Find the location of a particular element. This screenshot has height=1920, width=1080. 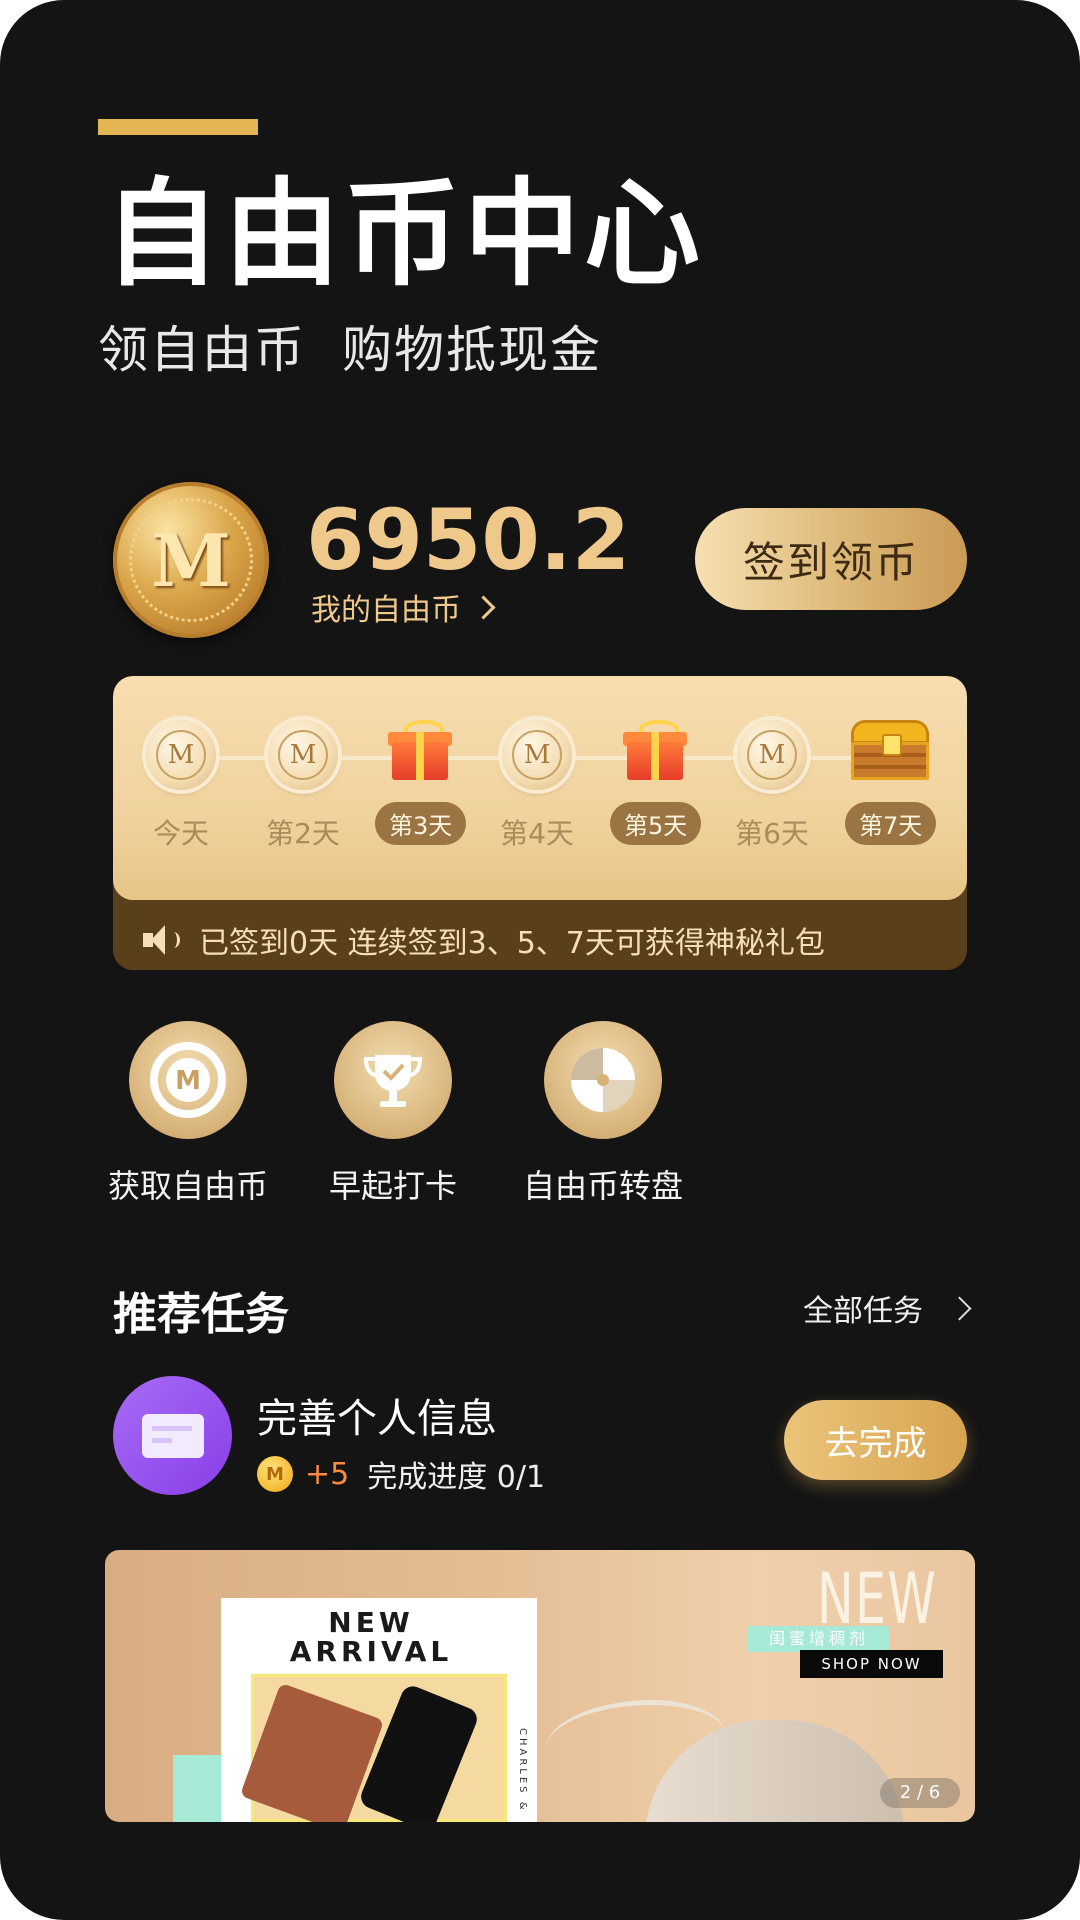

treasure-chest-icon is located at coordinates (890, 750).